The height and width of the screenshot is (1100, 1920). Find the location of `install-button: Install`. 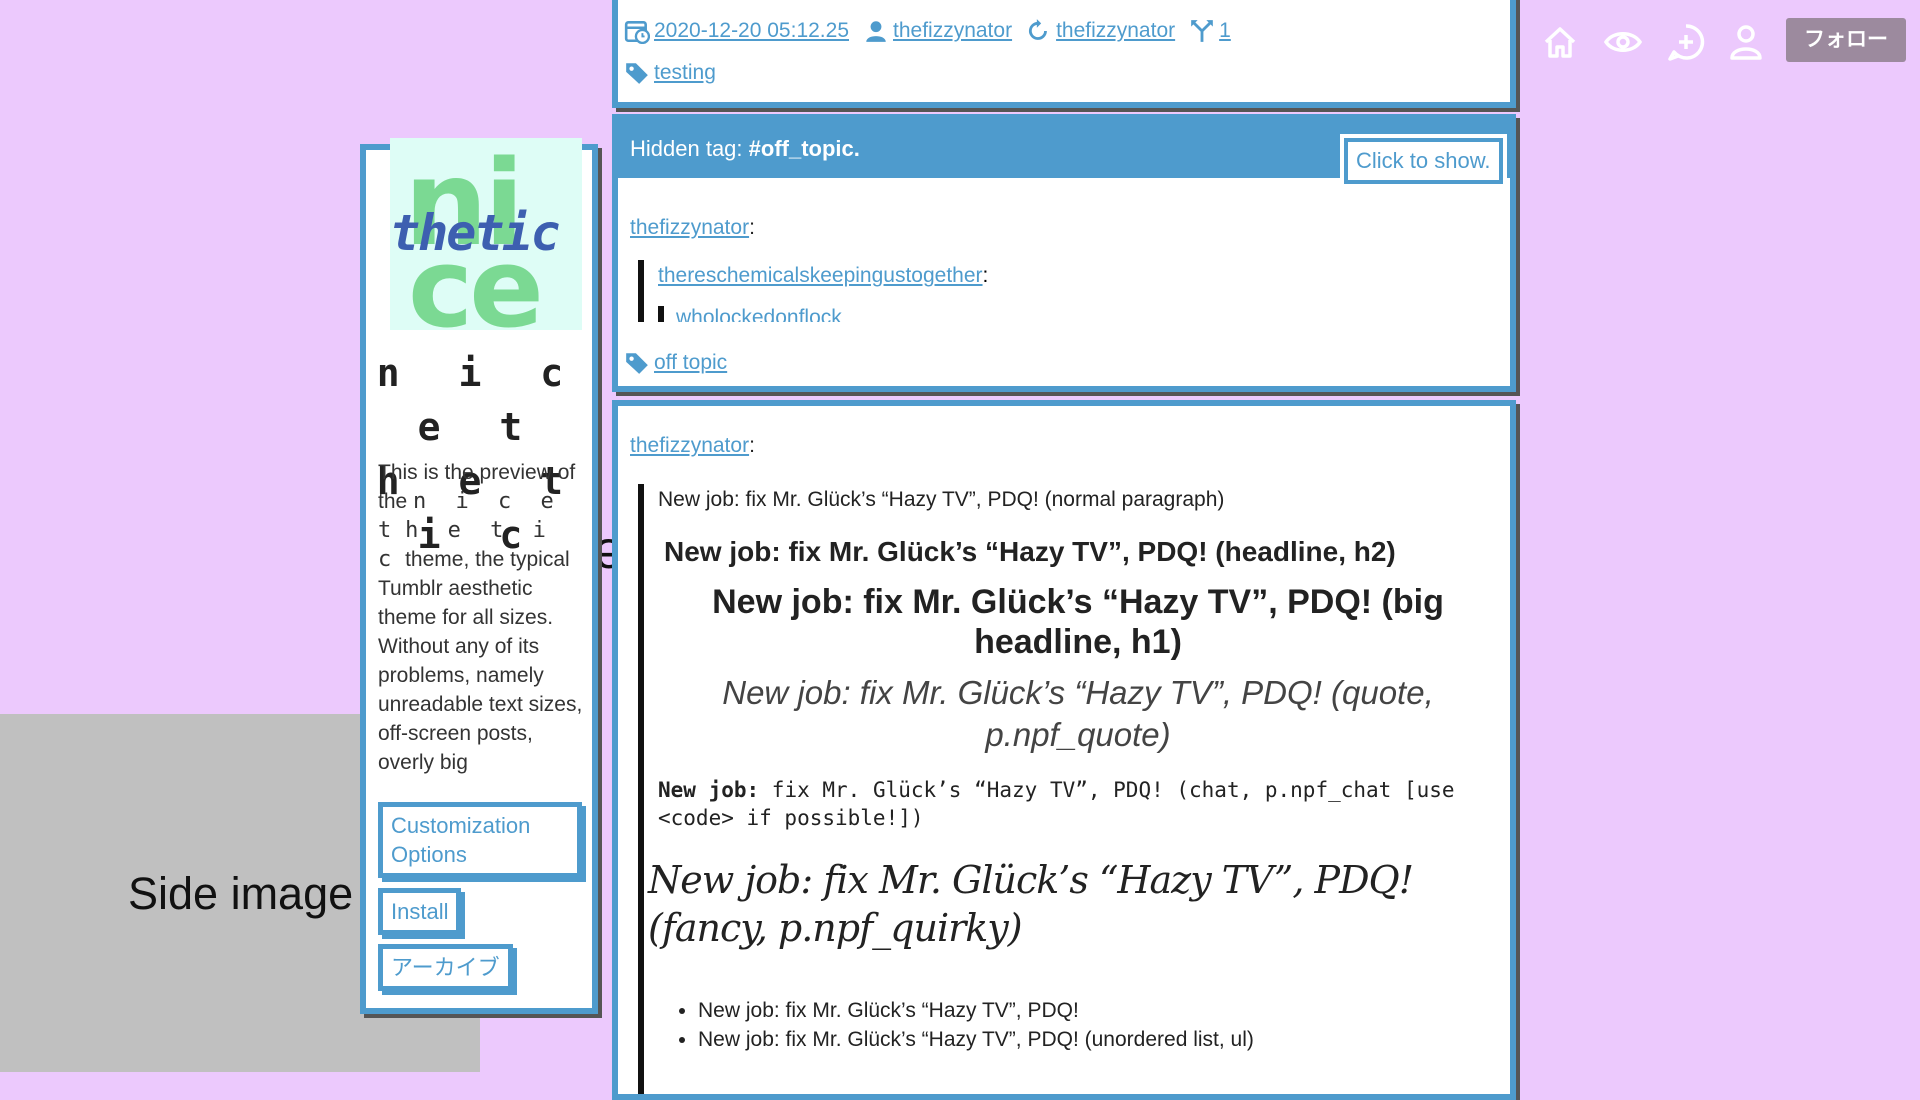

install-button: Install is located at coordinates (420, 911).